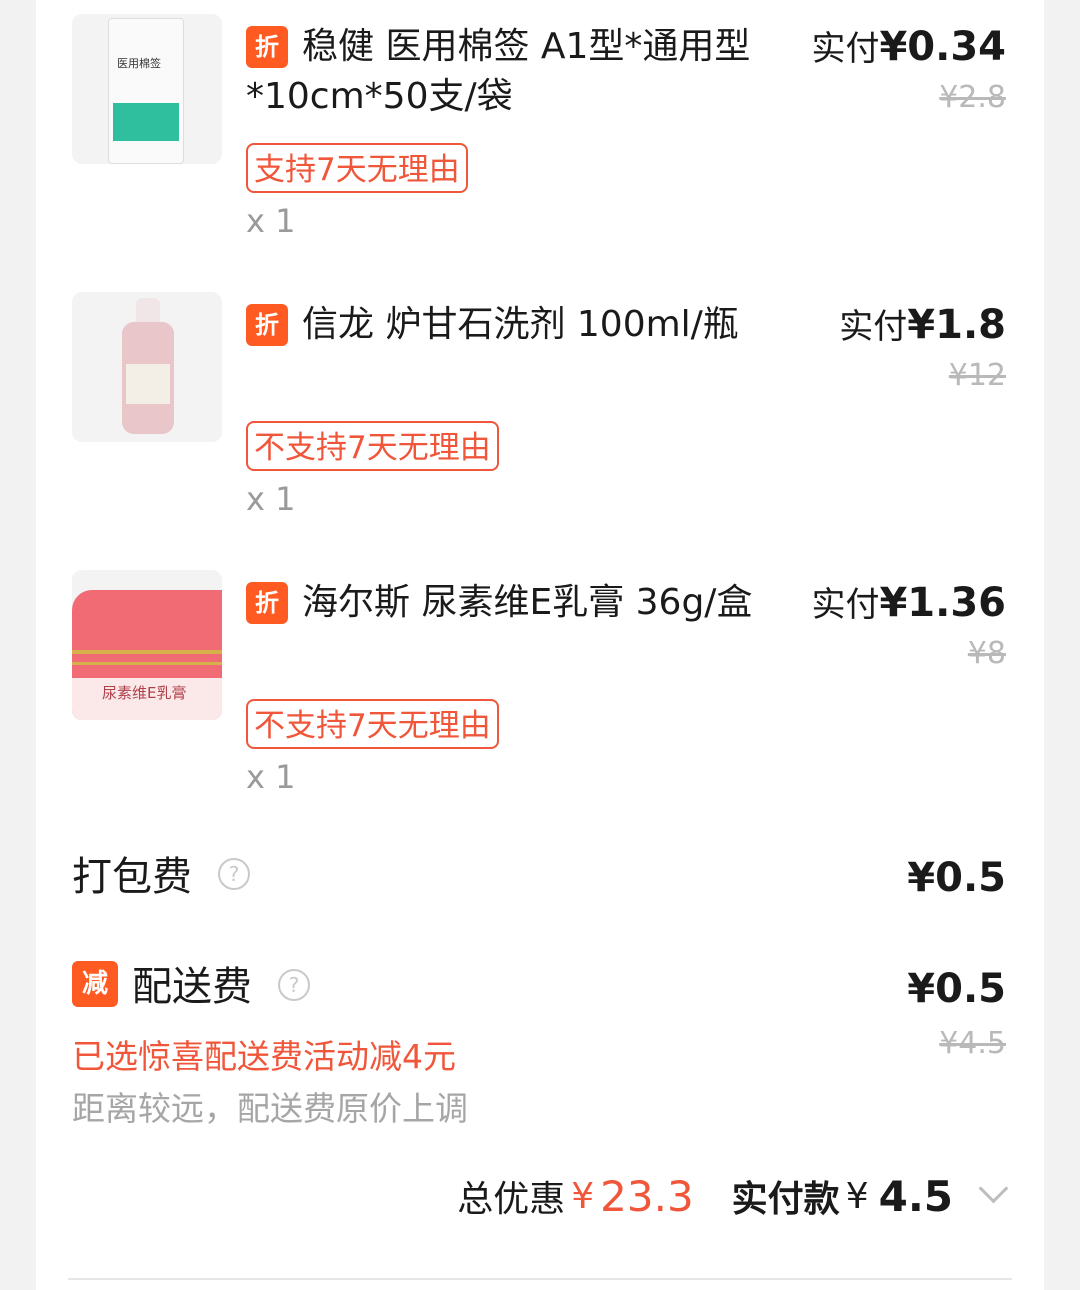 The width and height of the screenshot is (1080, 1290). What do you see at coordinates (942, 47) in the screenshot?
I see `paid-value: ¥0.34` at bounding box center [942, 47].